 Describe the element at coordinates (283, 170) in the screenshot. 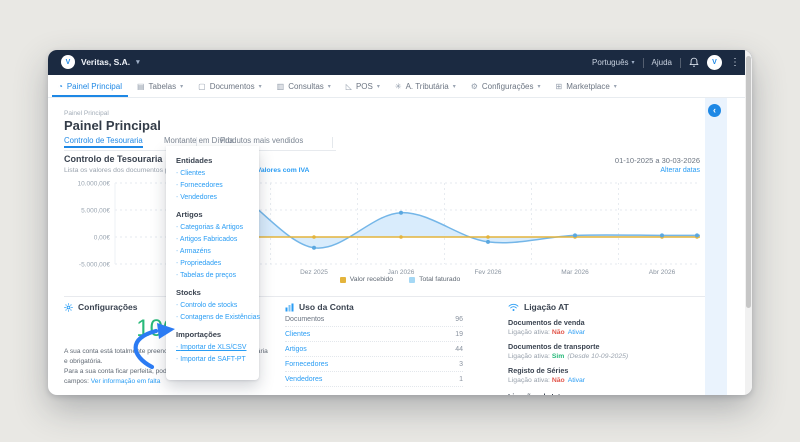

I see `values-with-vat-link: Valores com IVA` at that location.